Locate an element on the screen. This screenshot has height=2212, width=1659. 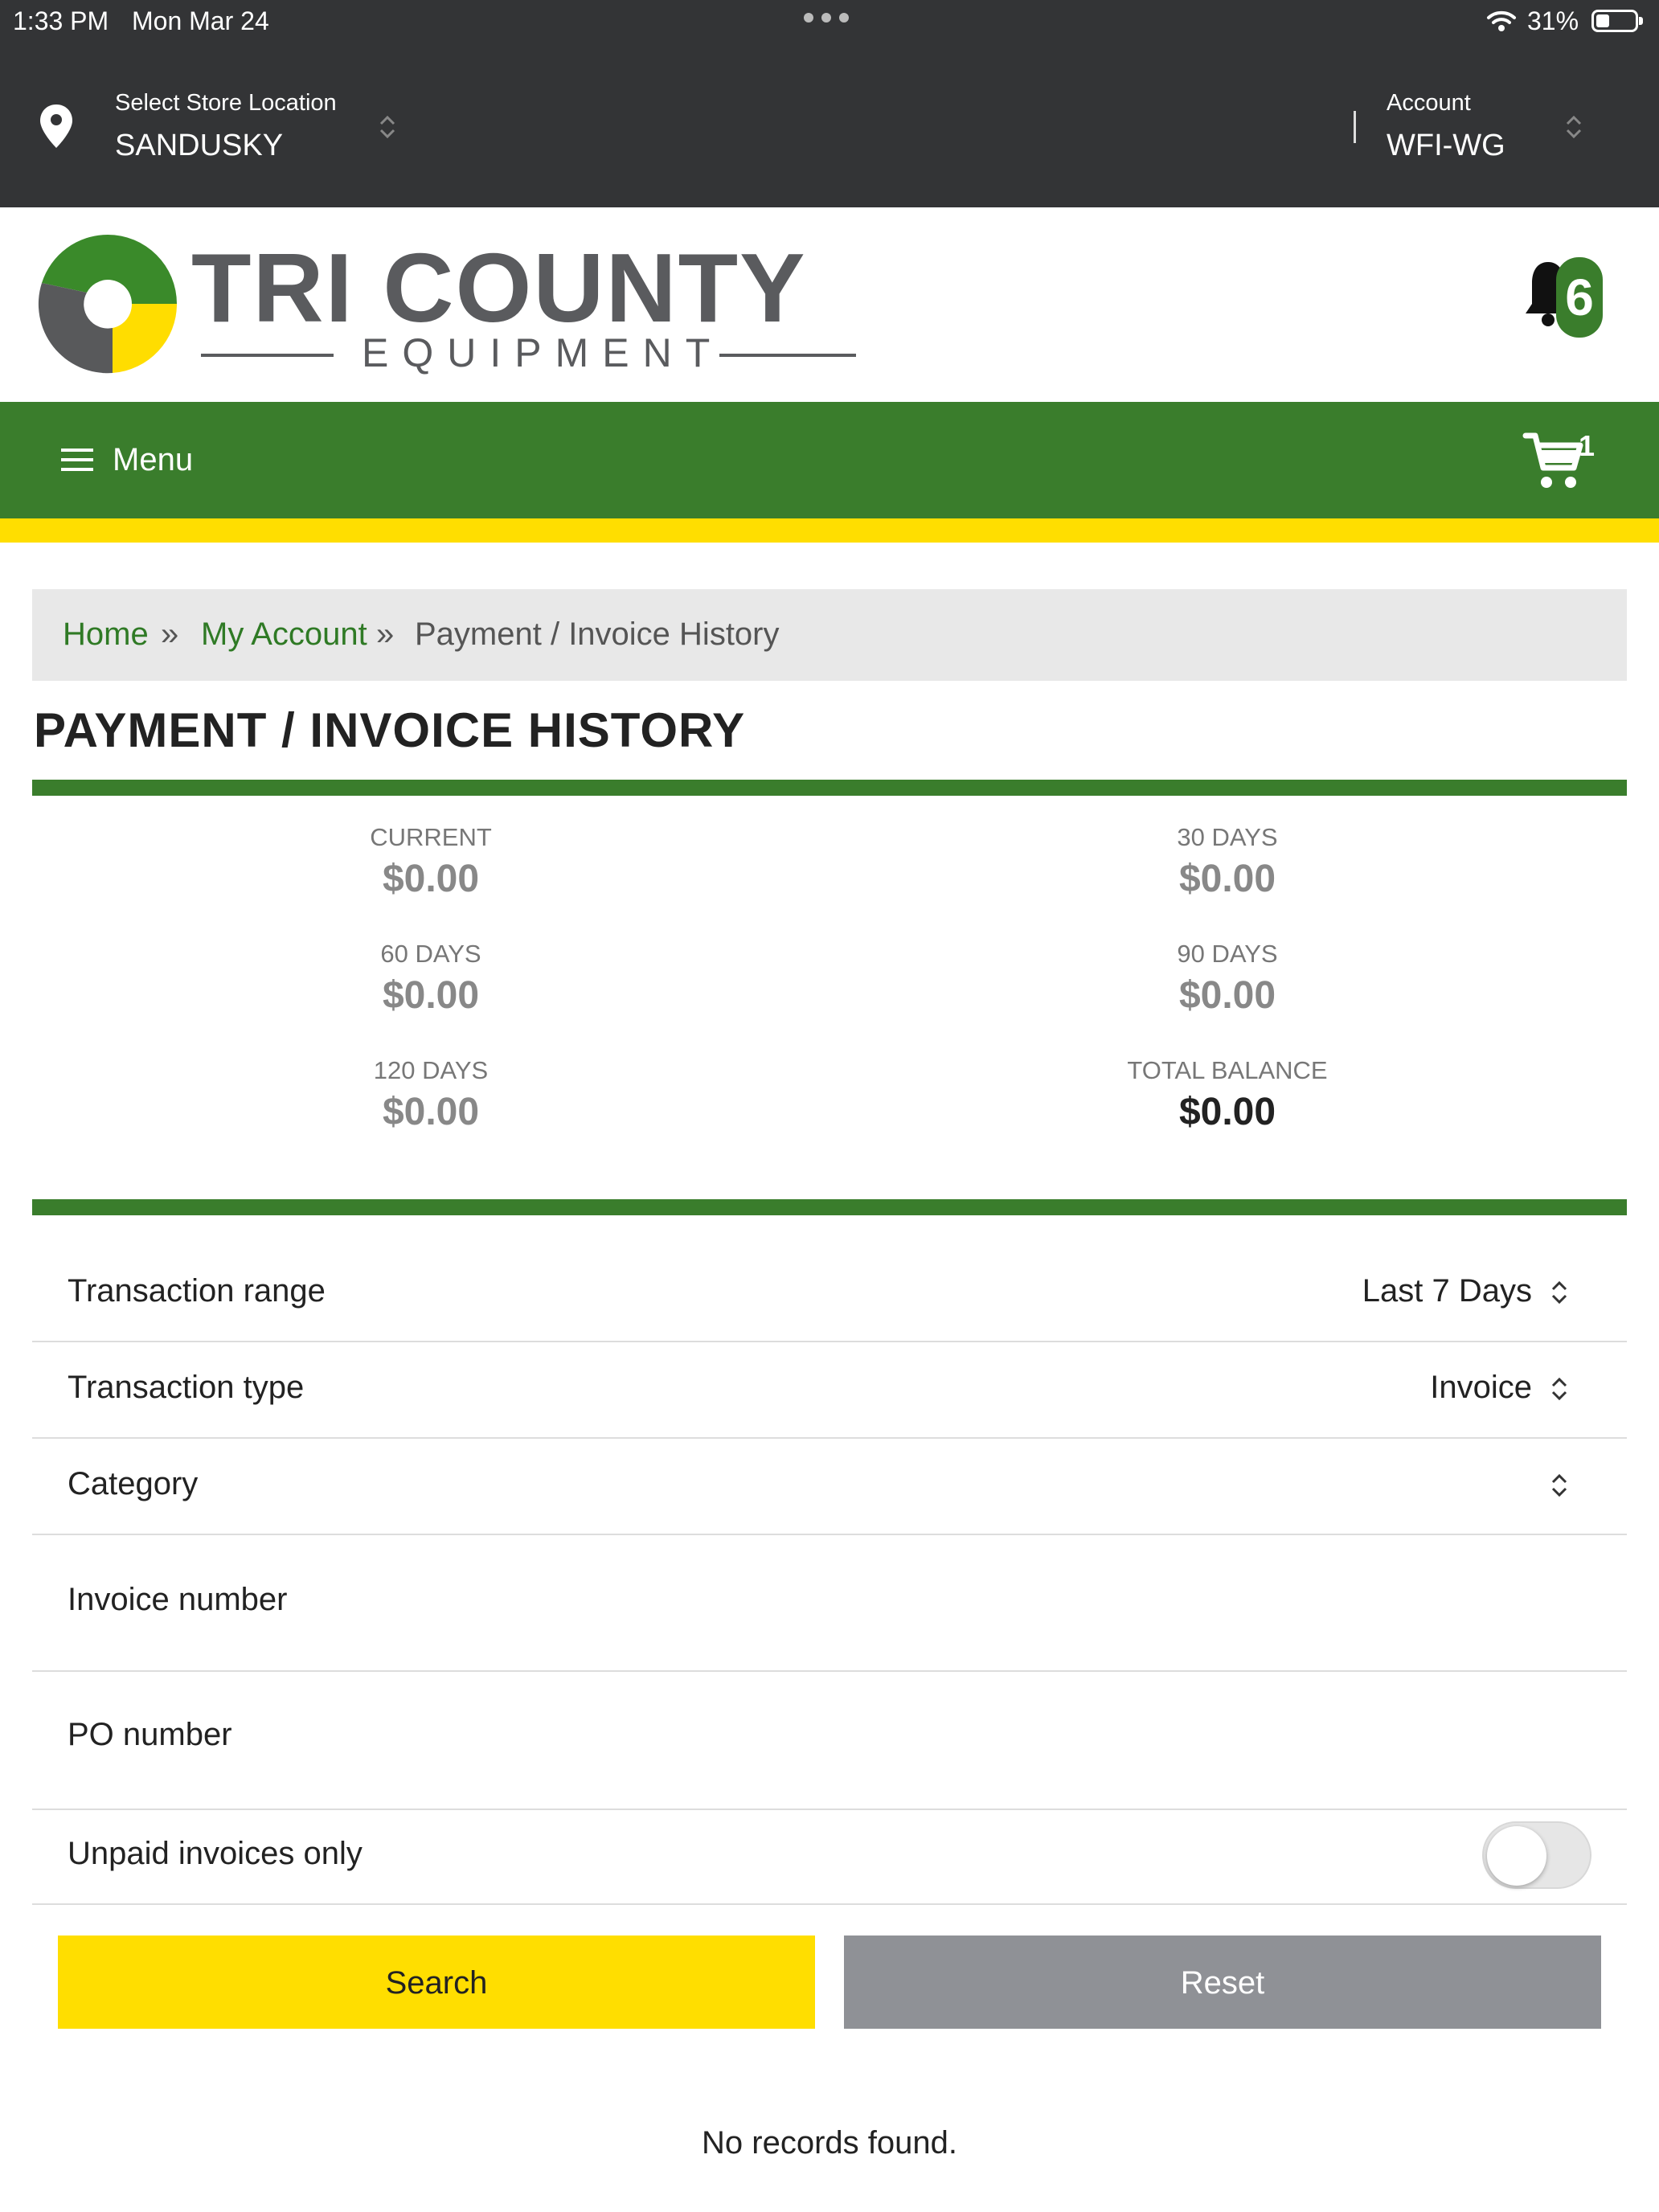
aging-60-days: 60 DAYS $0.00 is located at coordinates (431, 979).